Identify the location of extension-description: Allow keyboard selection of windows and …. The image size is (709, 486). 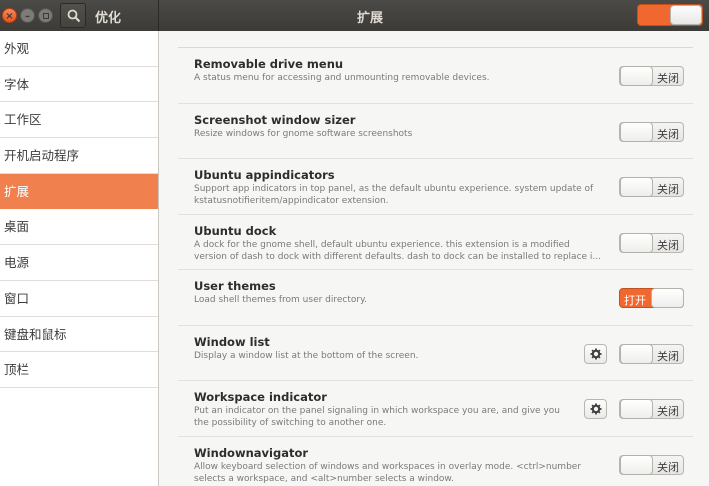
(399, 473).